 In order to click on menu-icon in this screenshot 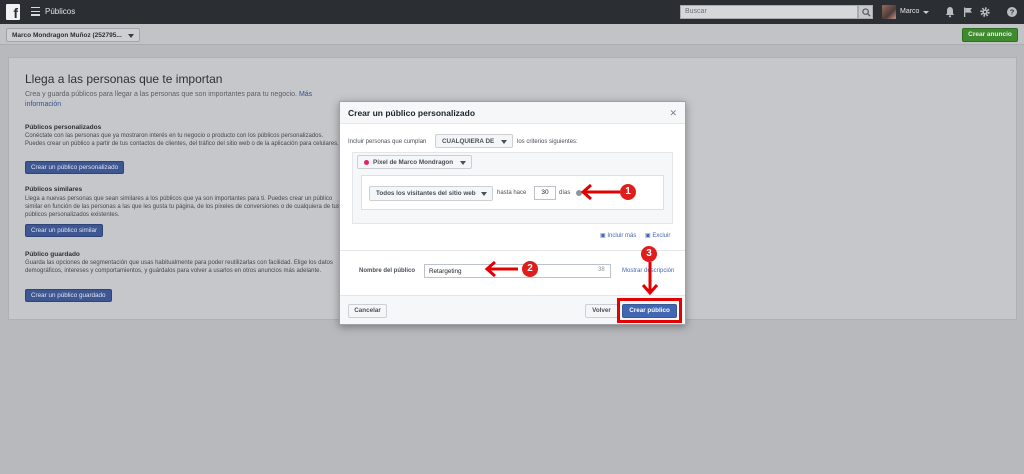, I will do `click(35, 11)`.